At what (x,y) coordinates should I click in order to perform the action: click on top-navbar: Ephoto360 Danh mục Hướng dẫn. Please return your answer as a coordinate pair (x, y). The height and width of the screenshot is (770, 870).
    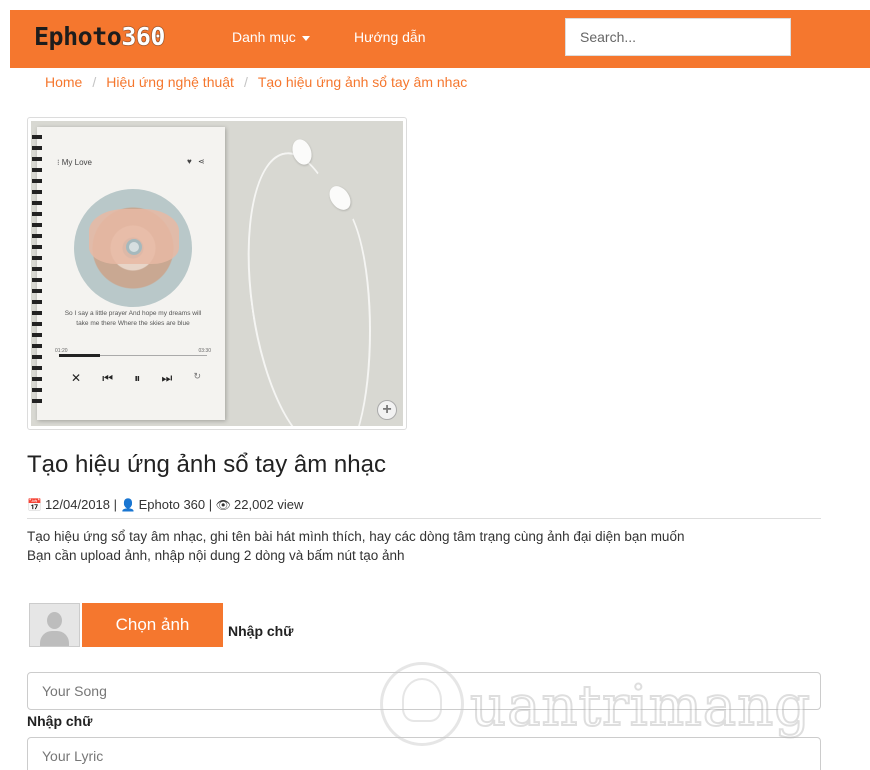
    Looking at the image, I should click on (440, 39).